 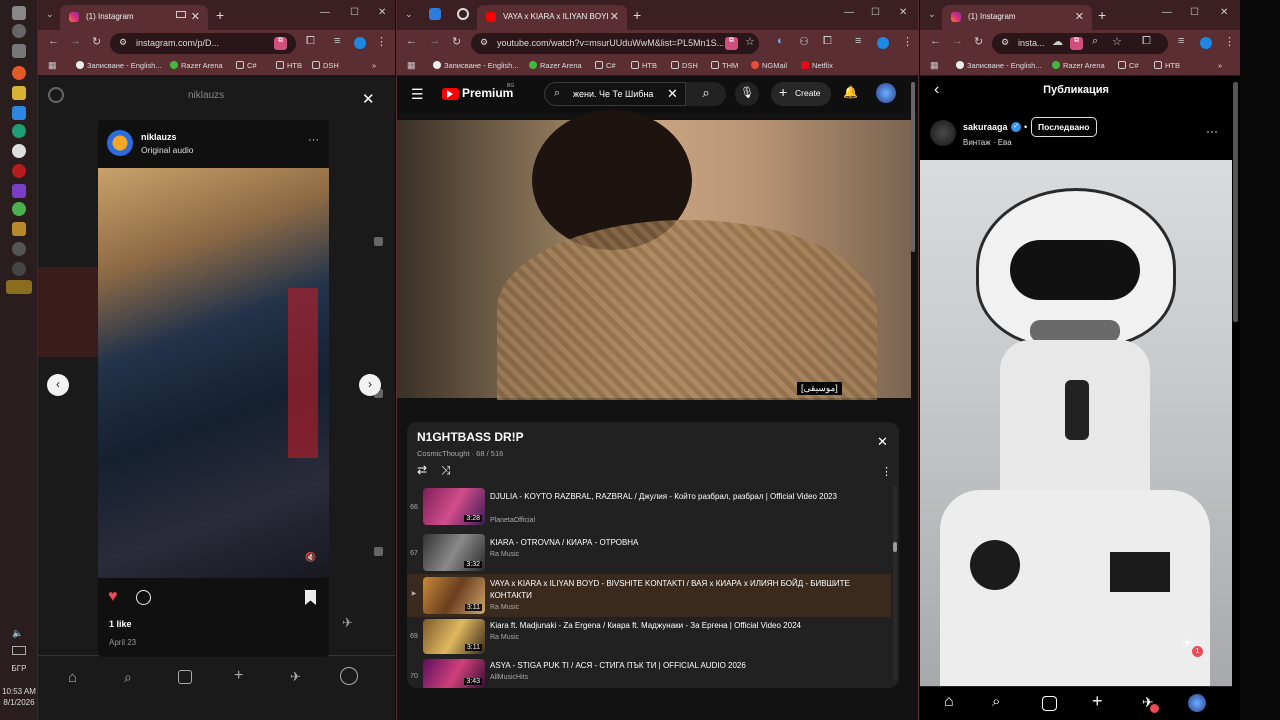 I want to click on bookmark-star-icon: ☆, so click(x=750, y=41).